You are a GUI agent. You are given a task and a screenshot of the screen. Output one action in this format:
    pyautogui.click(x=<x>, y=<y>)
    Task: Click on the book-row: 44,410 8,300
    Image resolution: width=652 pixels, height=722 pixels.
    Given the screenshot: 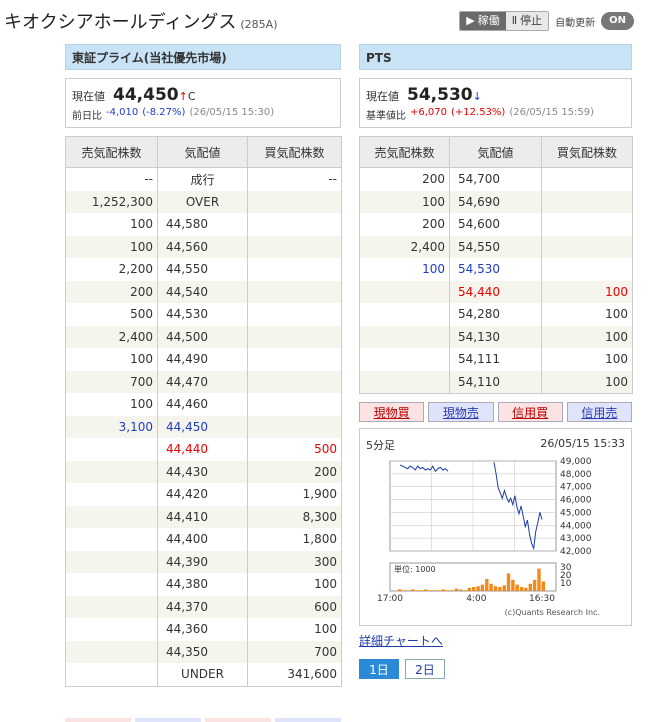 What is the action you would take?
    pyautogui.click(x=203, y=516)
    